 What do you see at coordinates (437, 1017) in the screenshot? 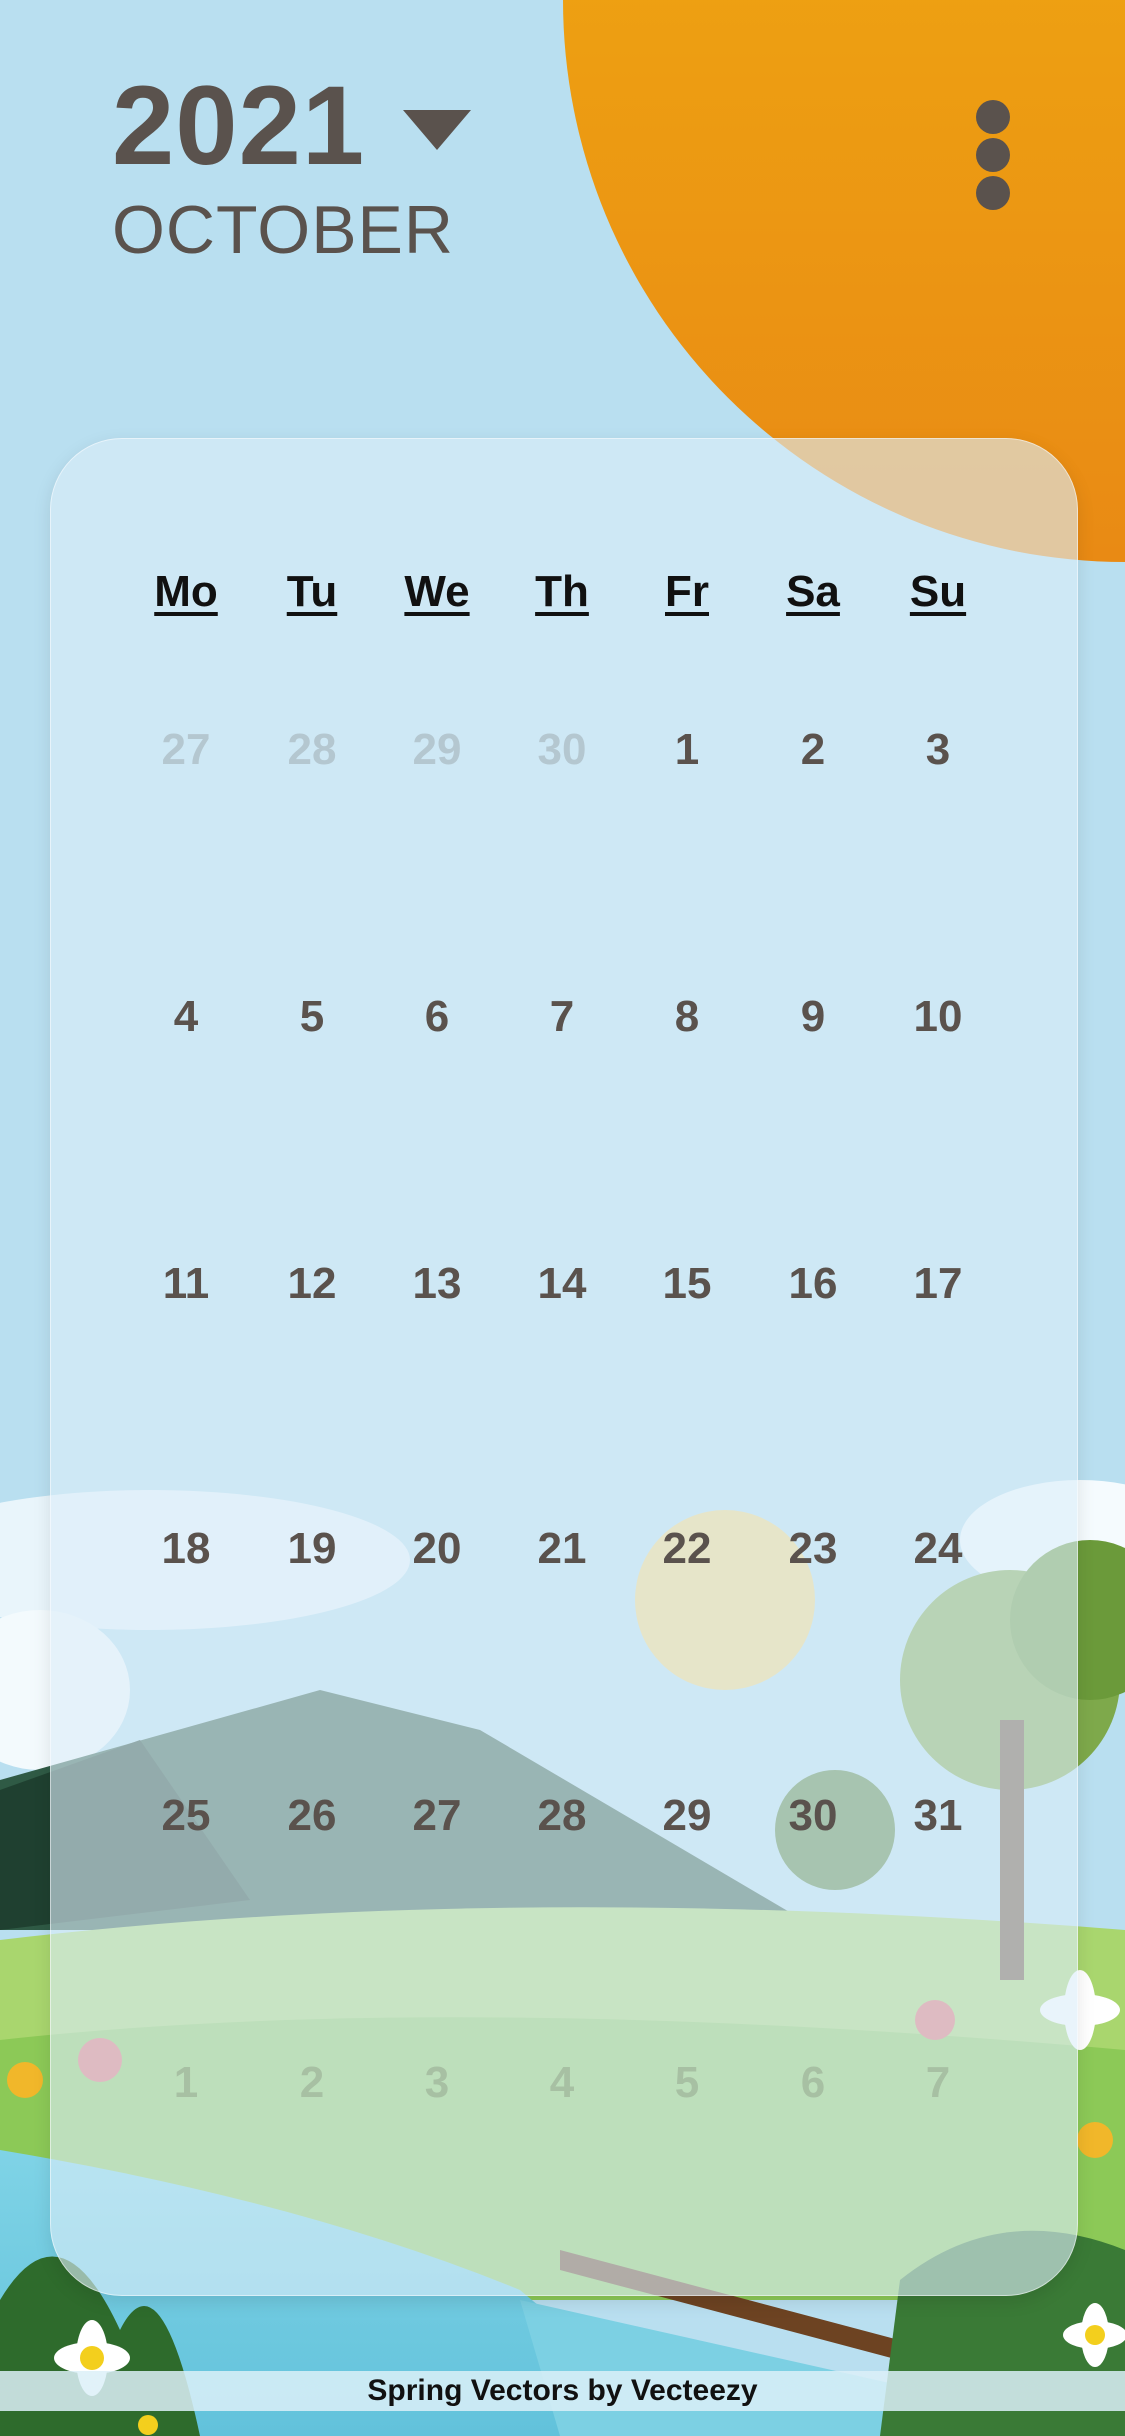
I see `calendar-day: 6` at bounding box center [437, 1017].